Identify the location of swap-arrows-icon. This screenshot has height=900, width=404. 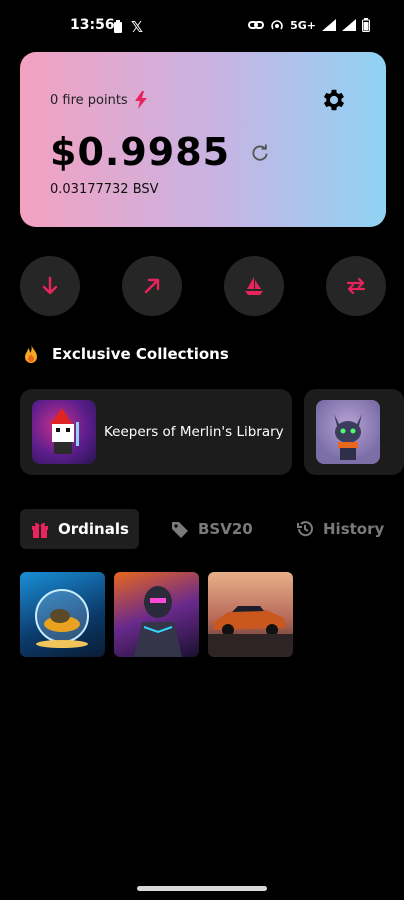
(356, 286).